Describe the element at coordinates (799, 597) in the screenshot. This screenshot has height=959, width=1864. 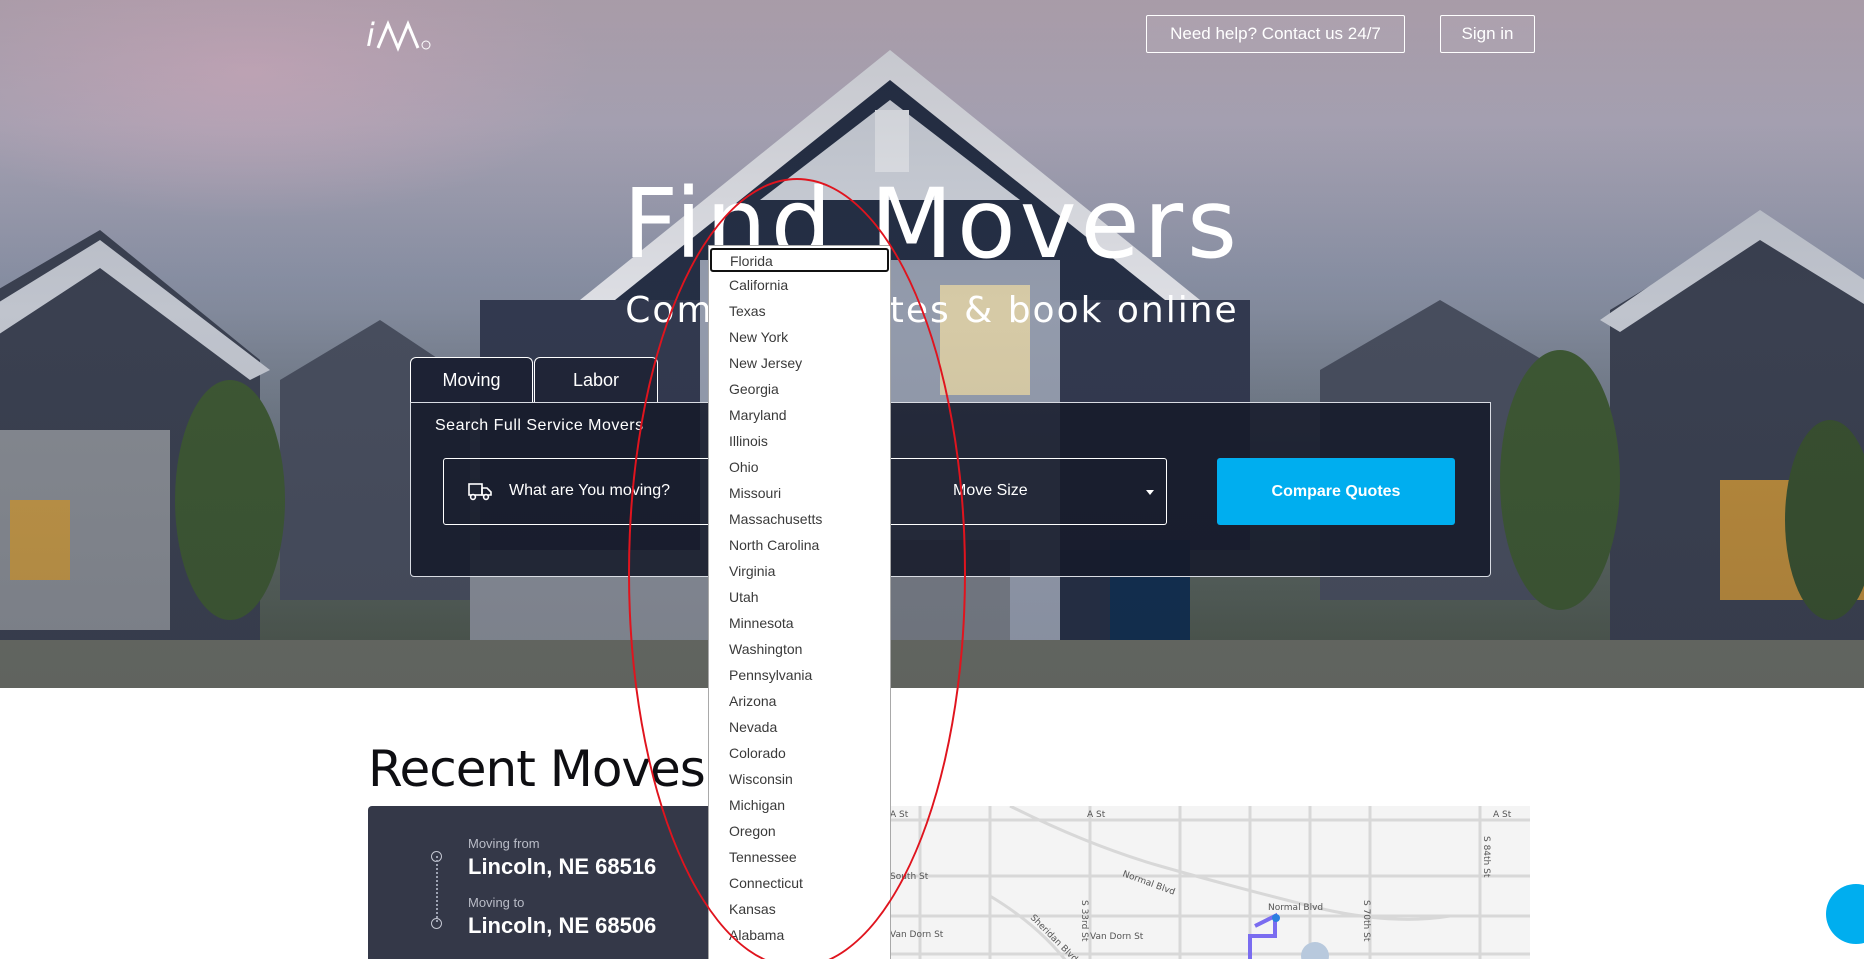
I see `dropdown-option: Utah` at that location.